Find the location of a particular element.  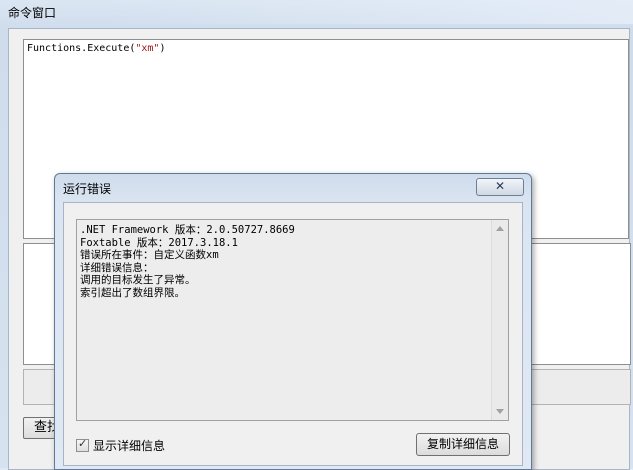

error-line: Foxtable 版本：2017.3.18.1 is located at coordinates (159, 242).